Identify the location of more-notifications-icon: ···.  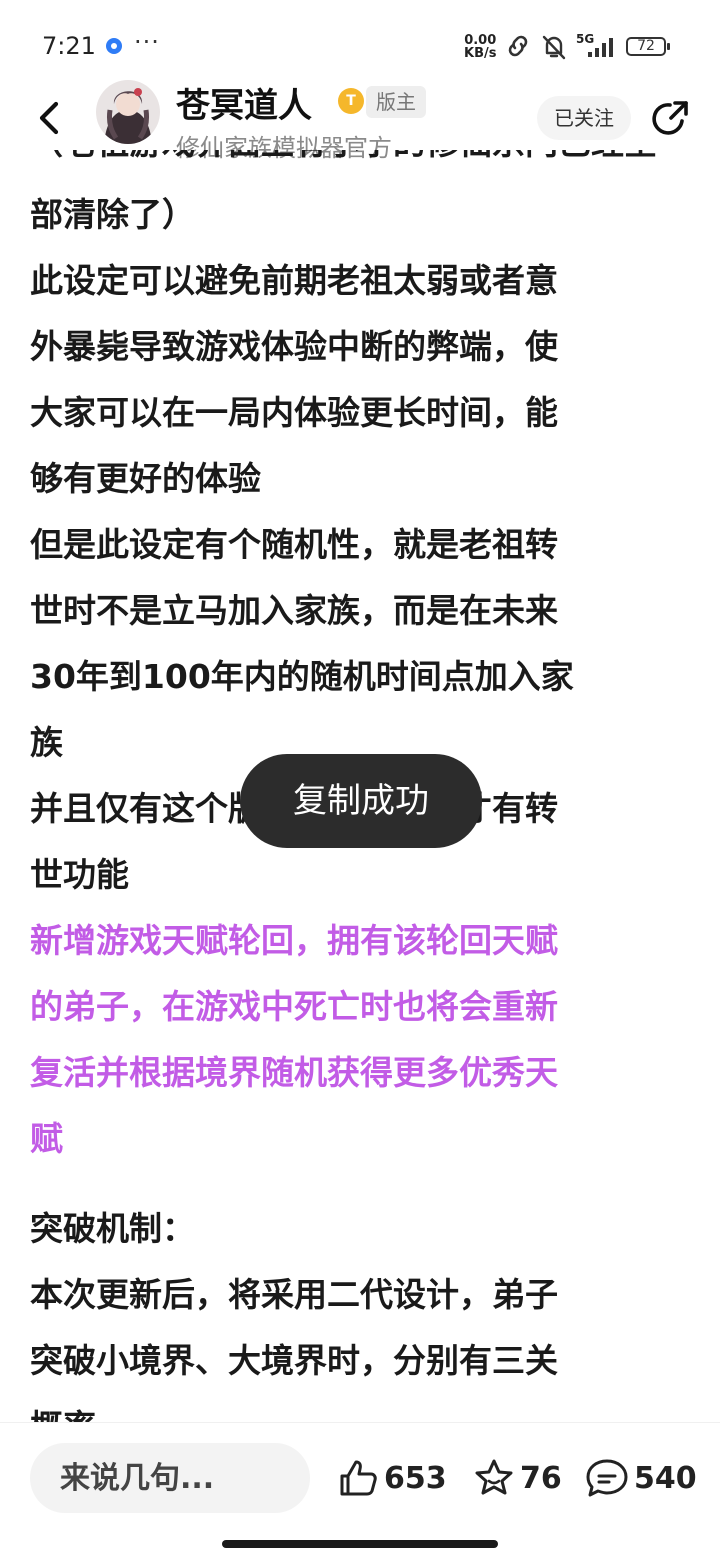
(147, 42).